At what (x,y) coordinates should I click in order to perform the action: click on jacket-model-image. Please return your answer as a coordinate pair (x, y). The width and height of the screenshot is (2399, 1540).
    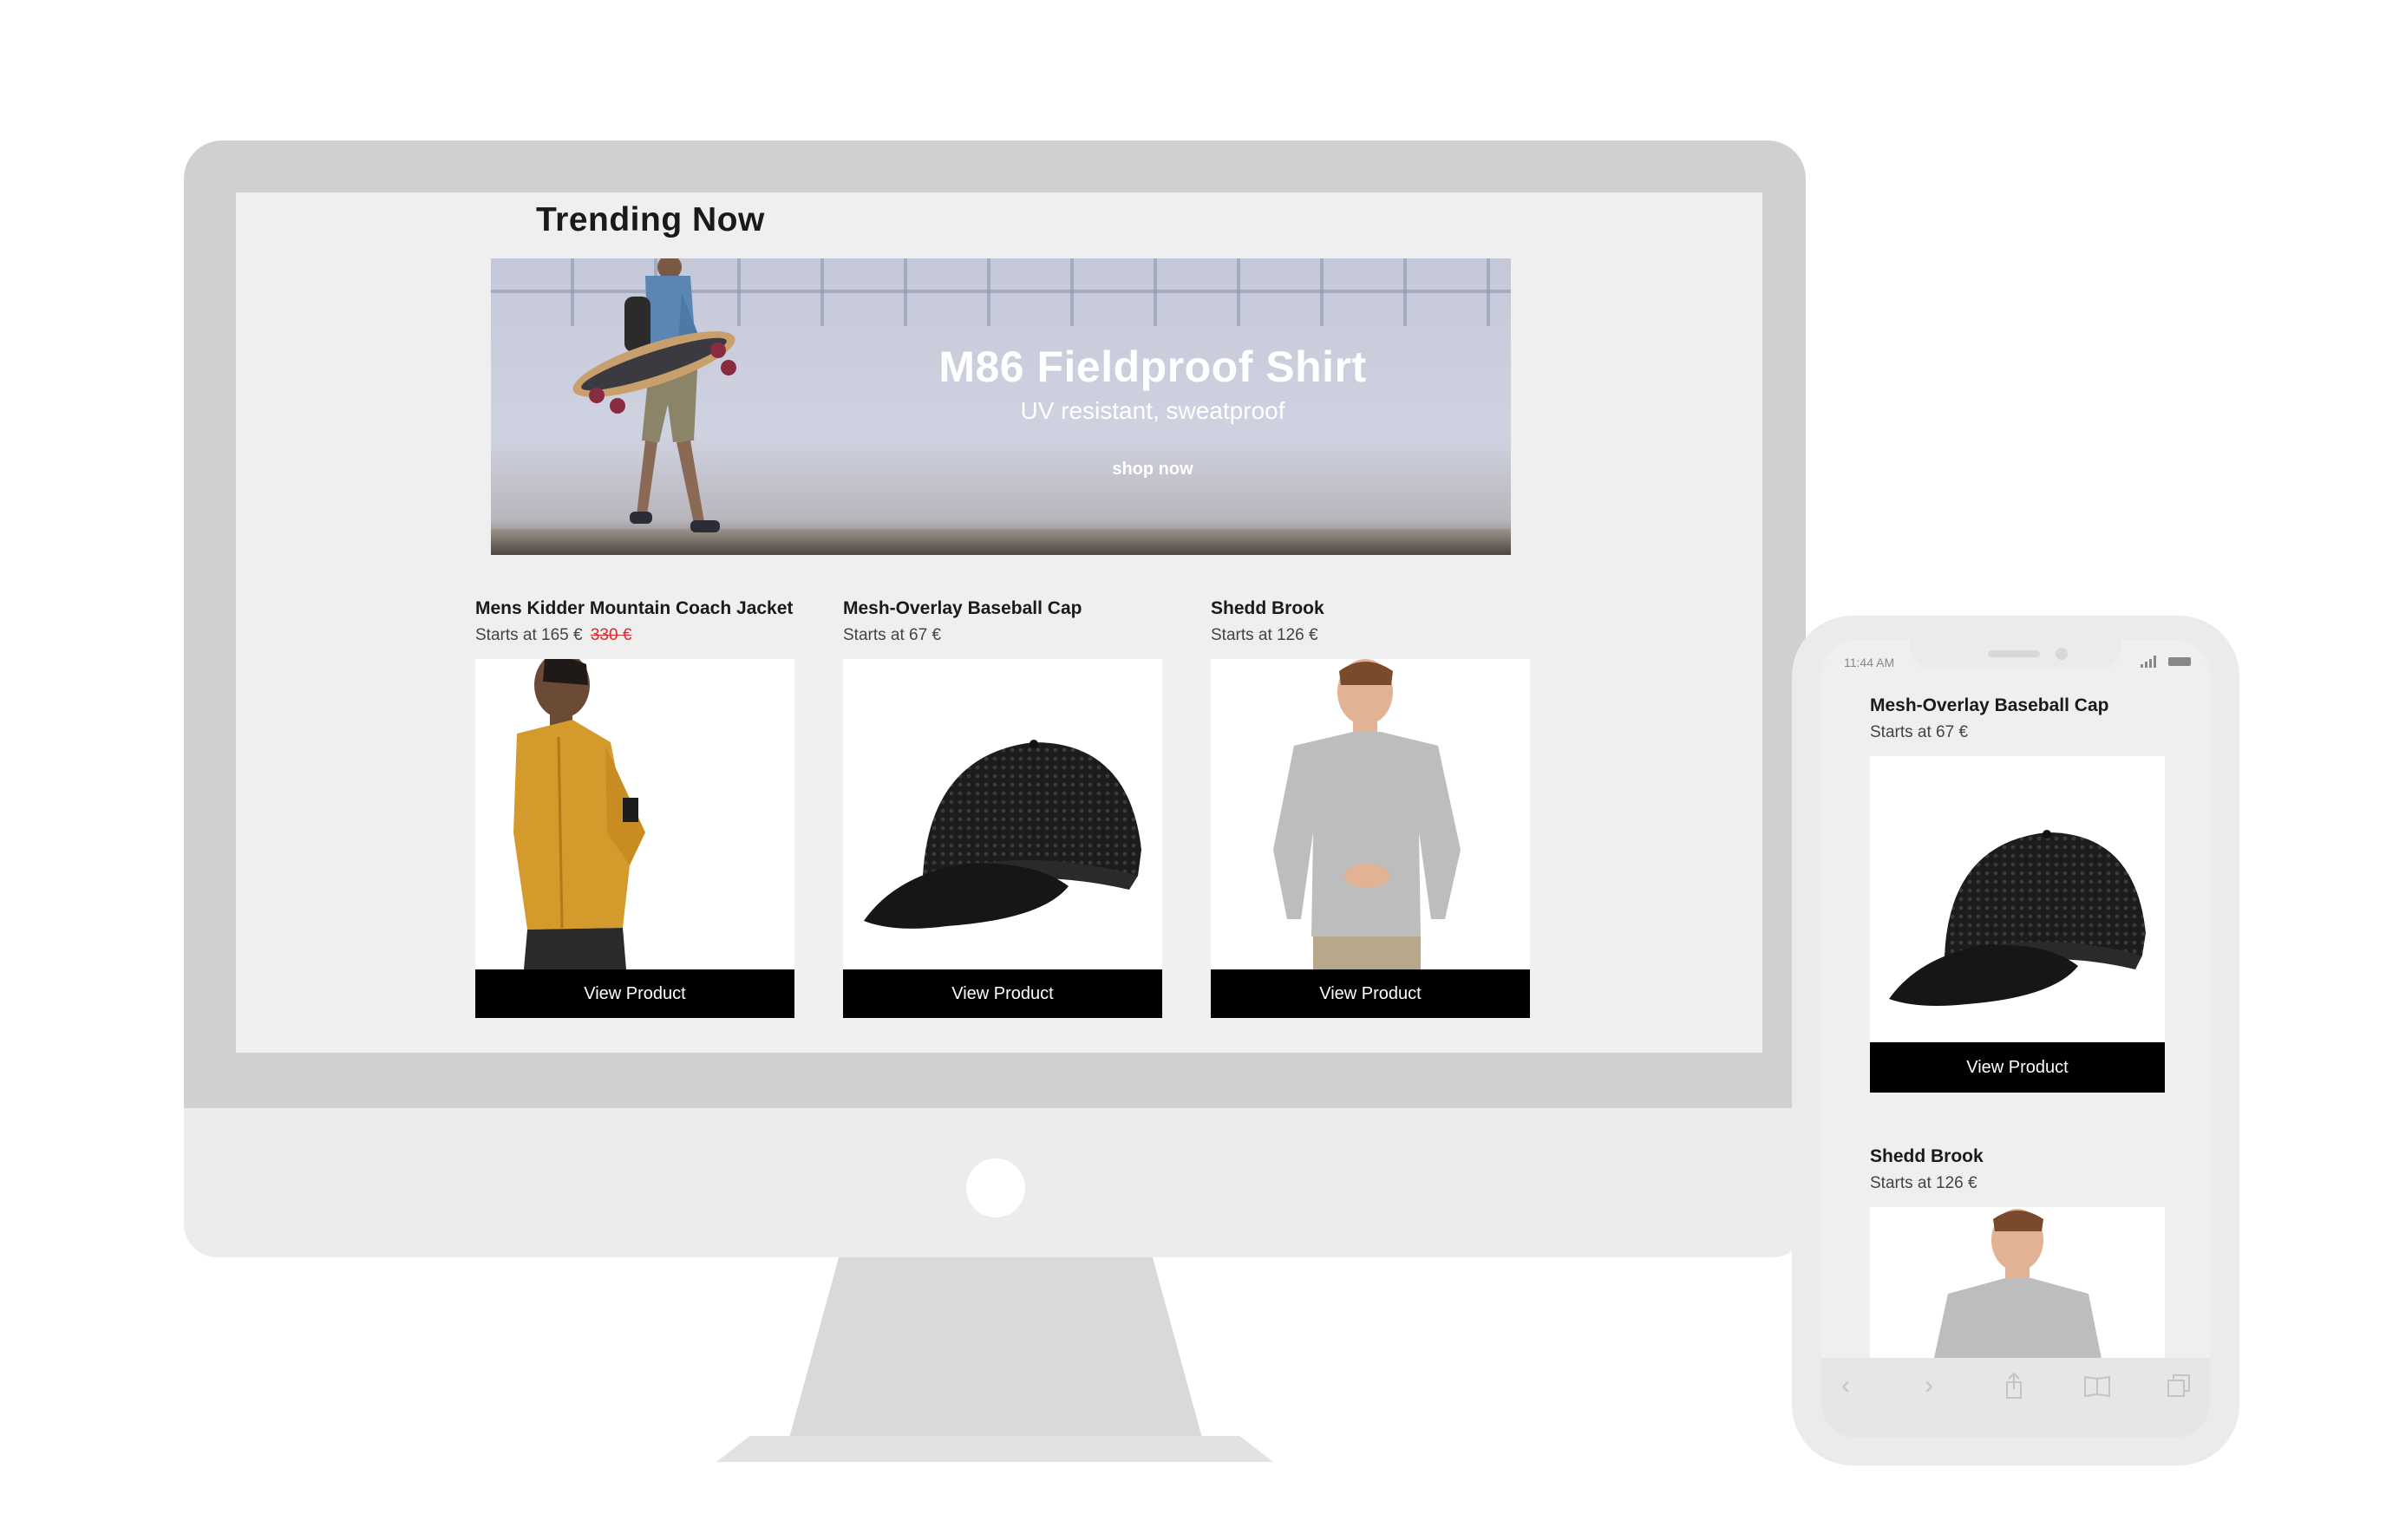
    Looking at the image, I should click on (579, 814).